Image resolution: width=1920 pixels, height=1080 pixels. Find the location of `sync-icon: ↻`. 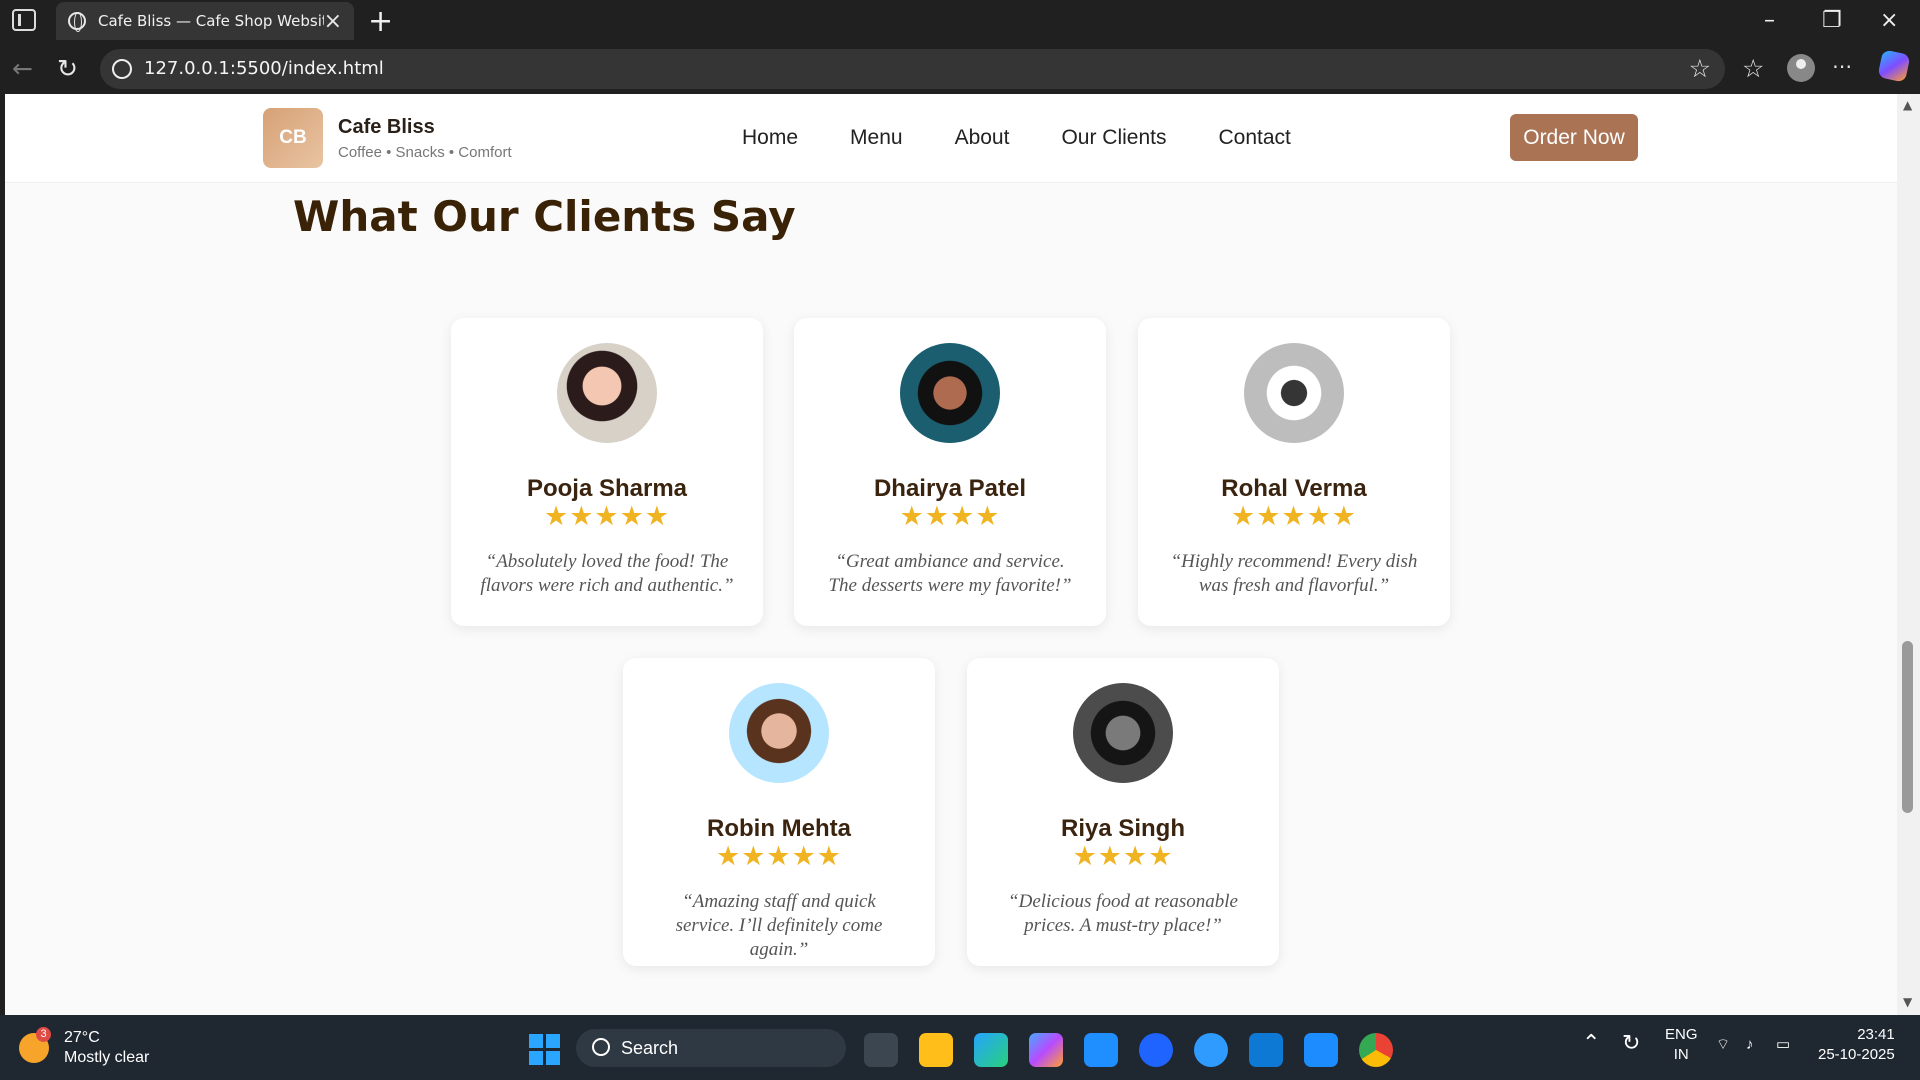

sync-icon: ↻ is located at coordinates (1631, 1043).